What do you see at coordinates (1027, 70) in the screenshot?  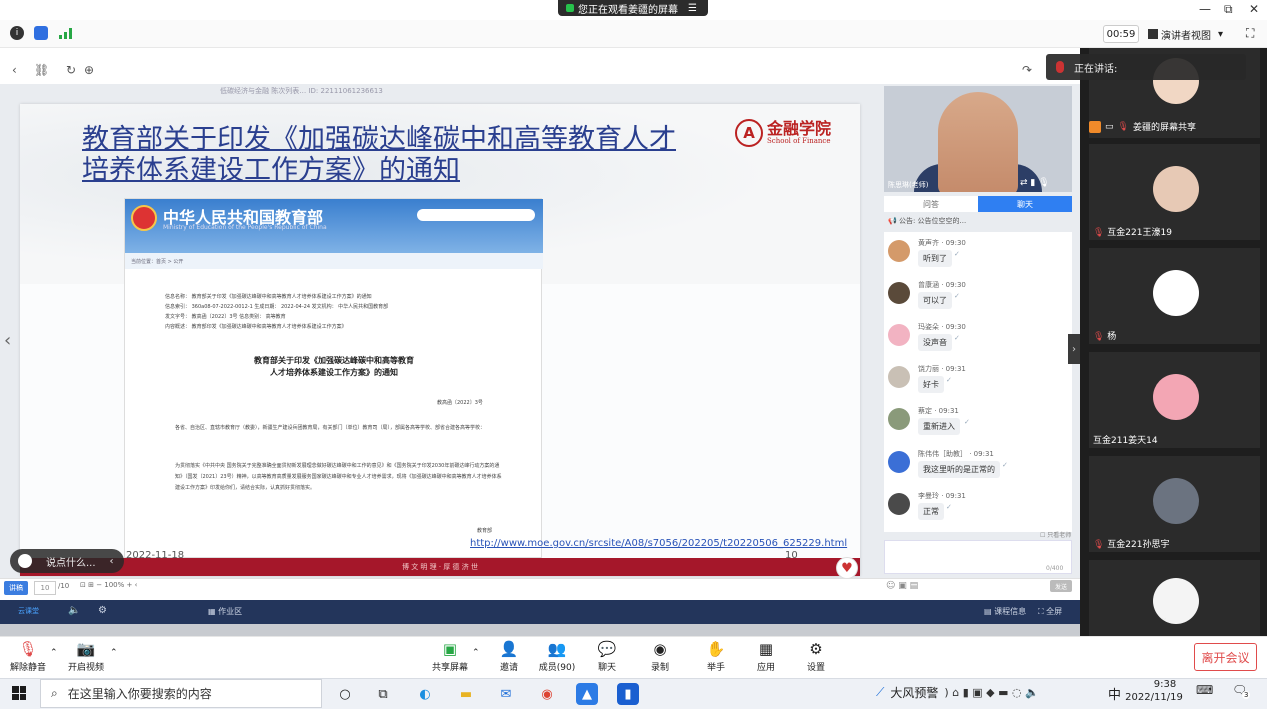 I see `share-arrow-icon: ↷` at bounding box center [1027, 70].